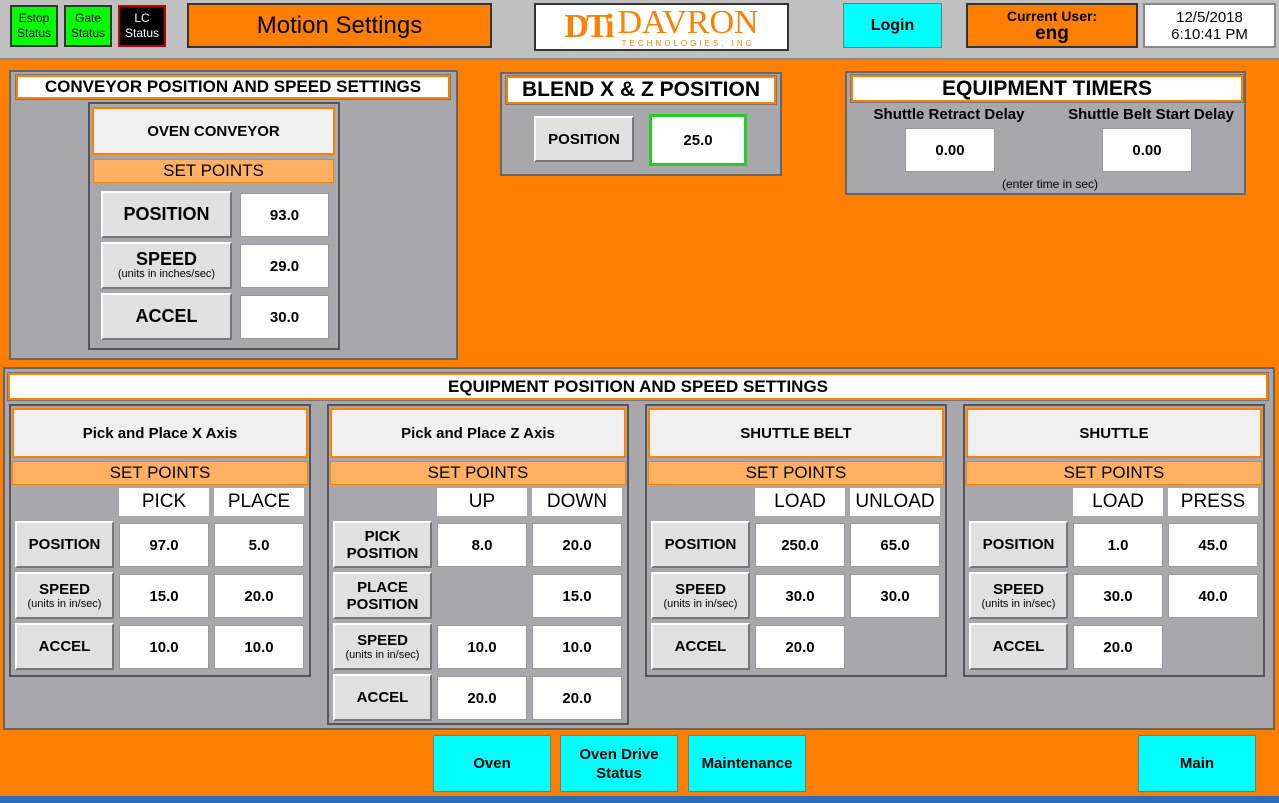  Describe the element at coordinates (577, 698) in the screenshot. I see `z-axis-down-accel-input: 20.0` at that location.